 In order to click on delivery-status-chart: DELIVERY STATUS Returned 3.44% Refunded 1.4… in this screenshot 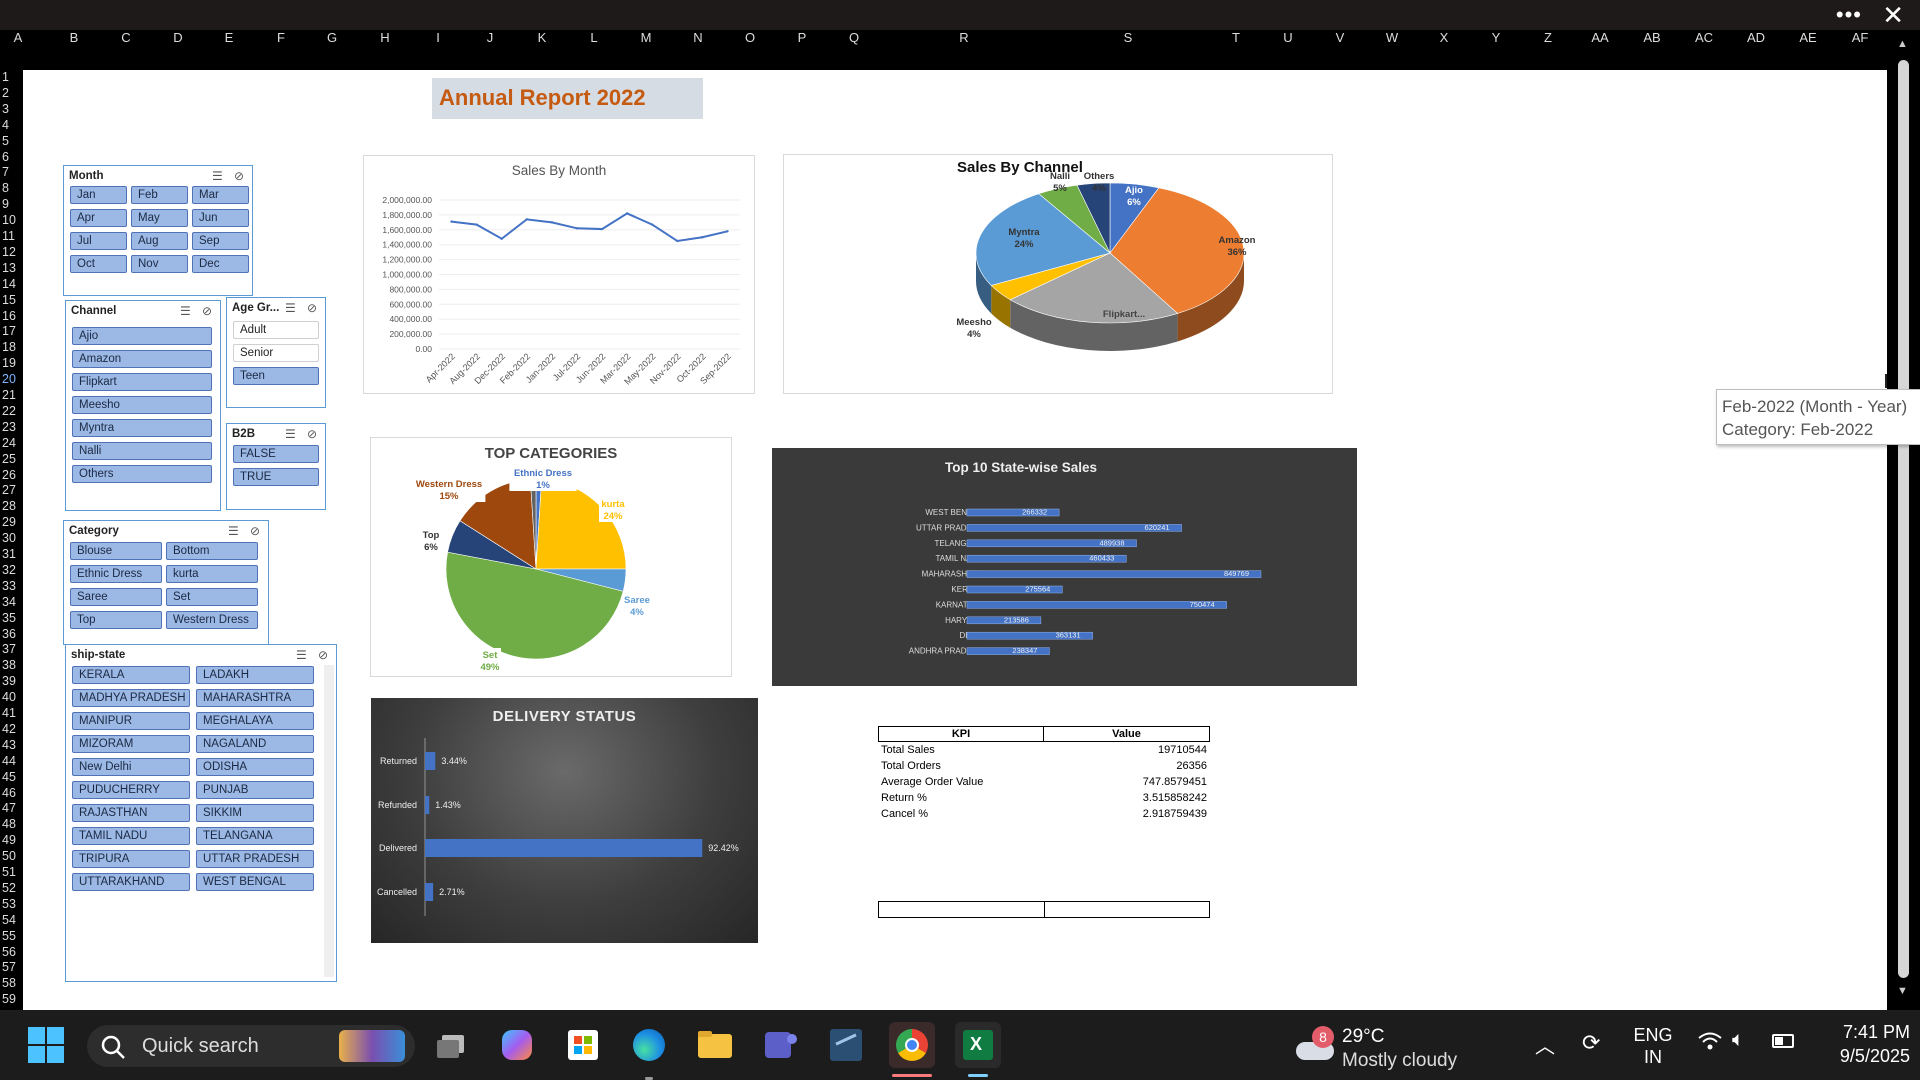, I will do `click(564, 820)`.